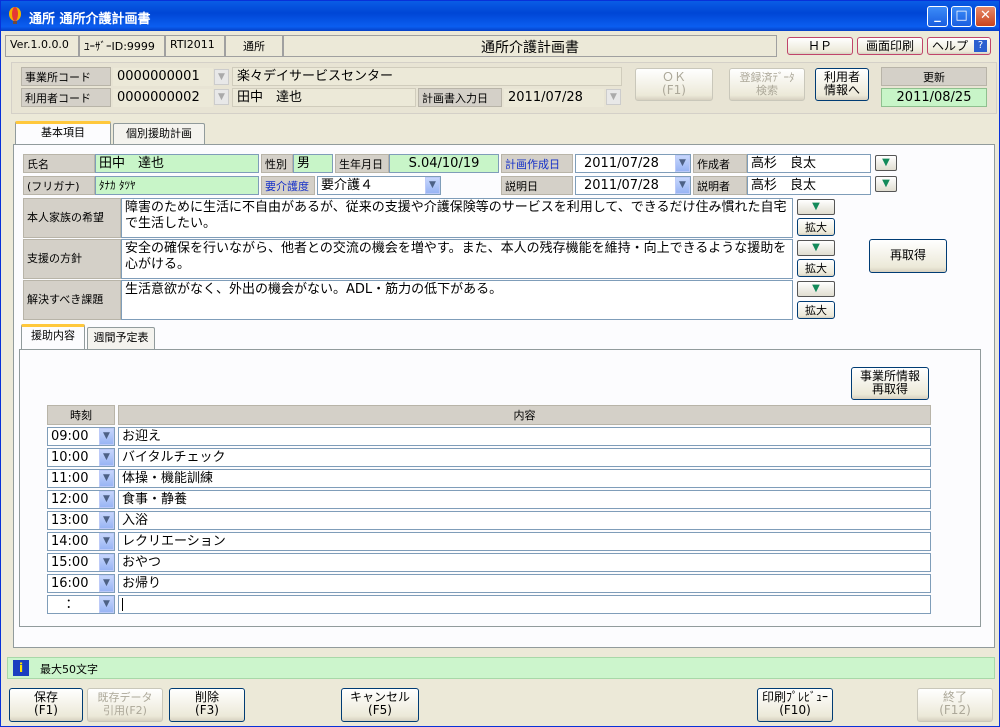 The image size is (1000, 727). Describe the element at coordinates (380, 710) in the screenshot. I see `cancel-key: (F5)` at that location.